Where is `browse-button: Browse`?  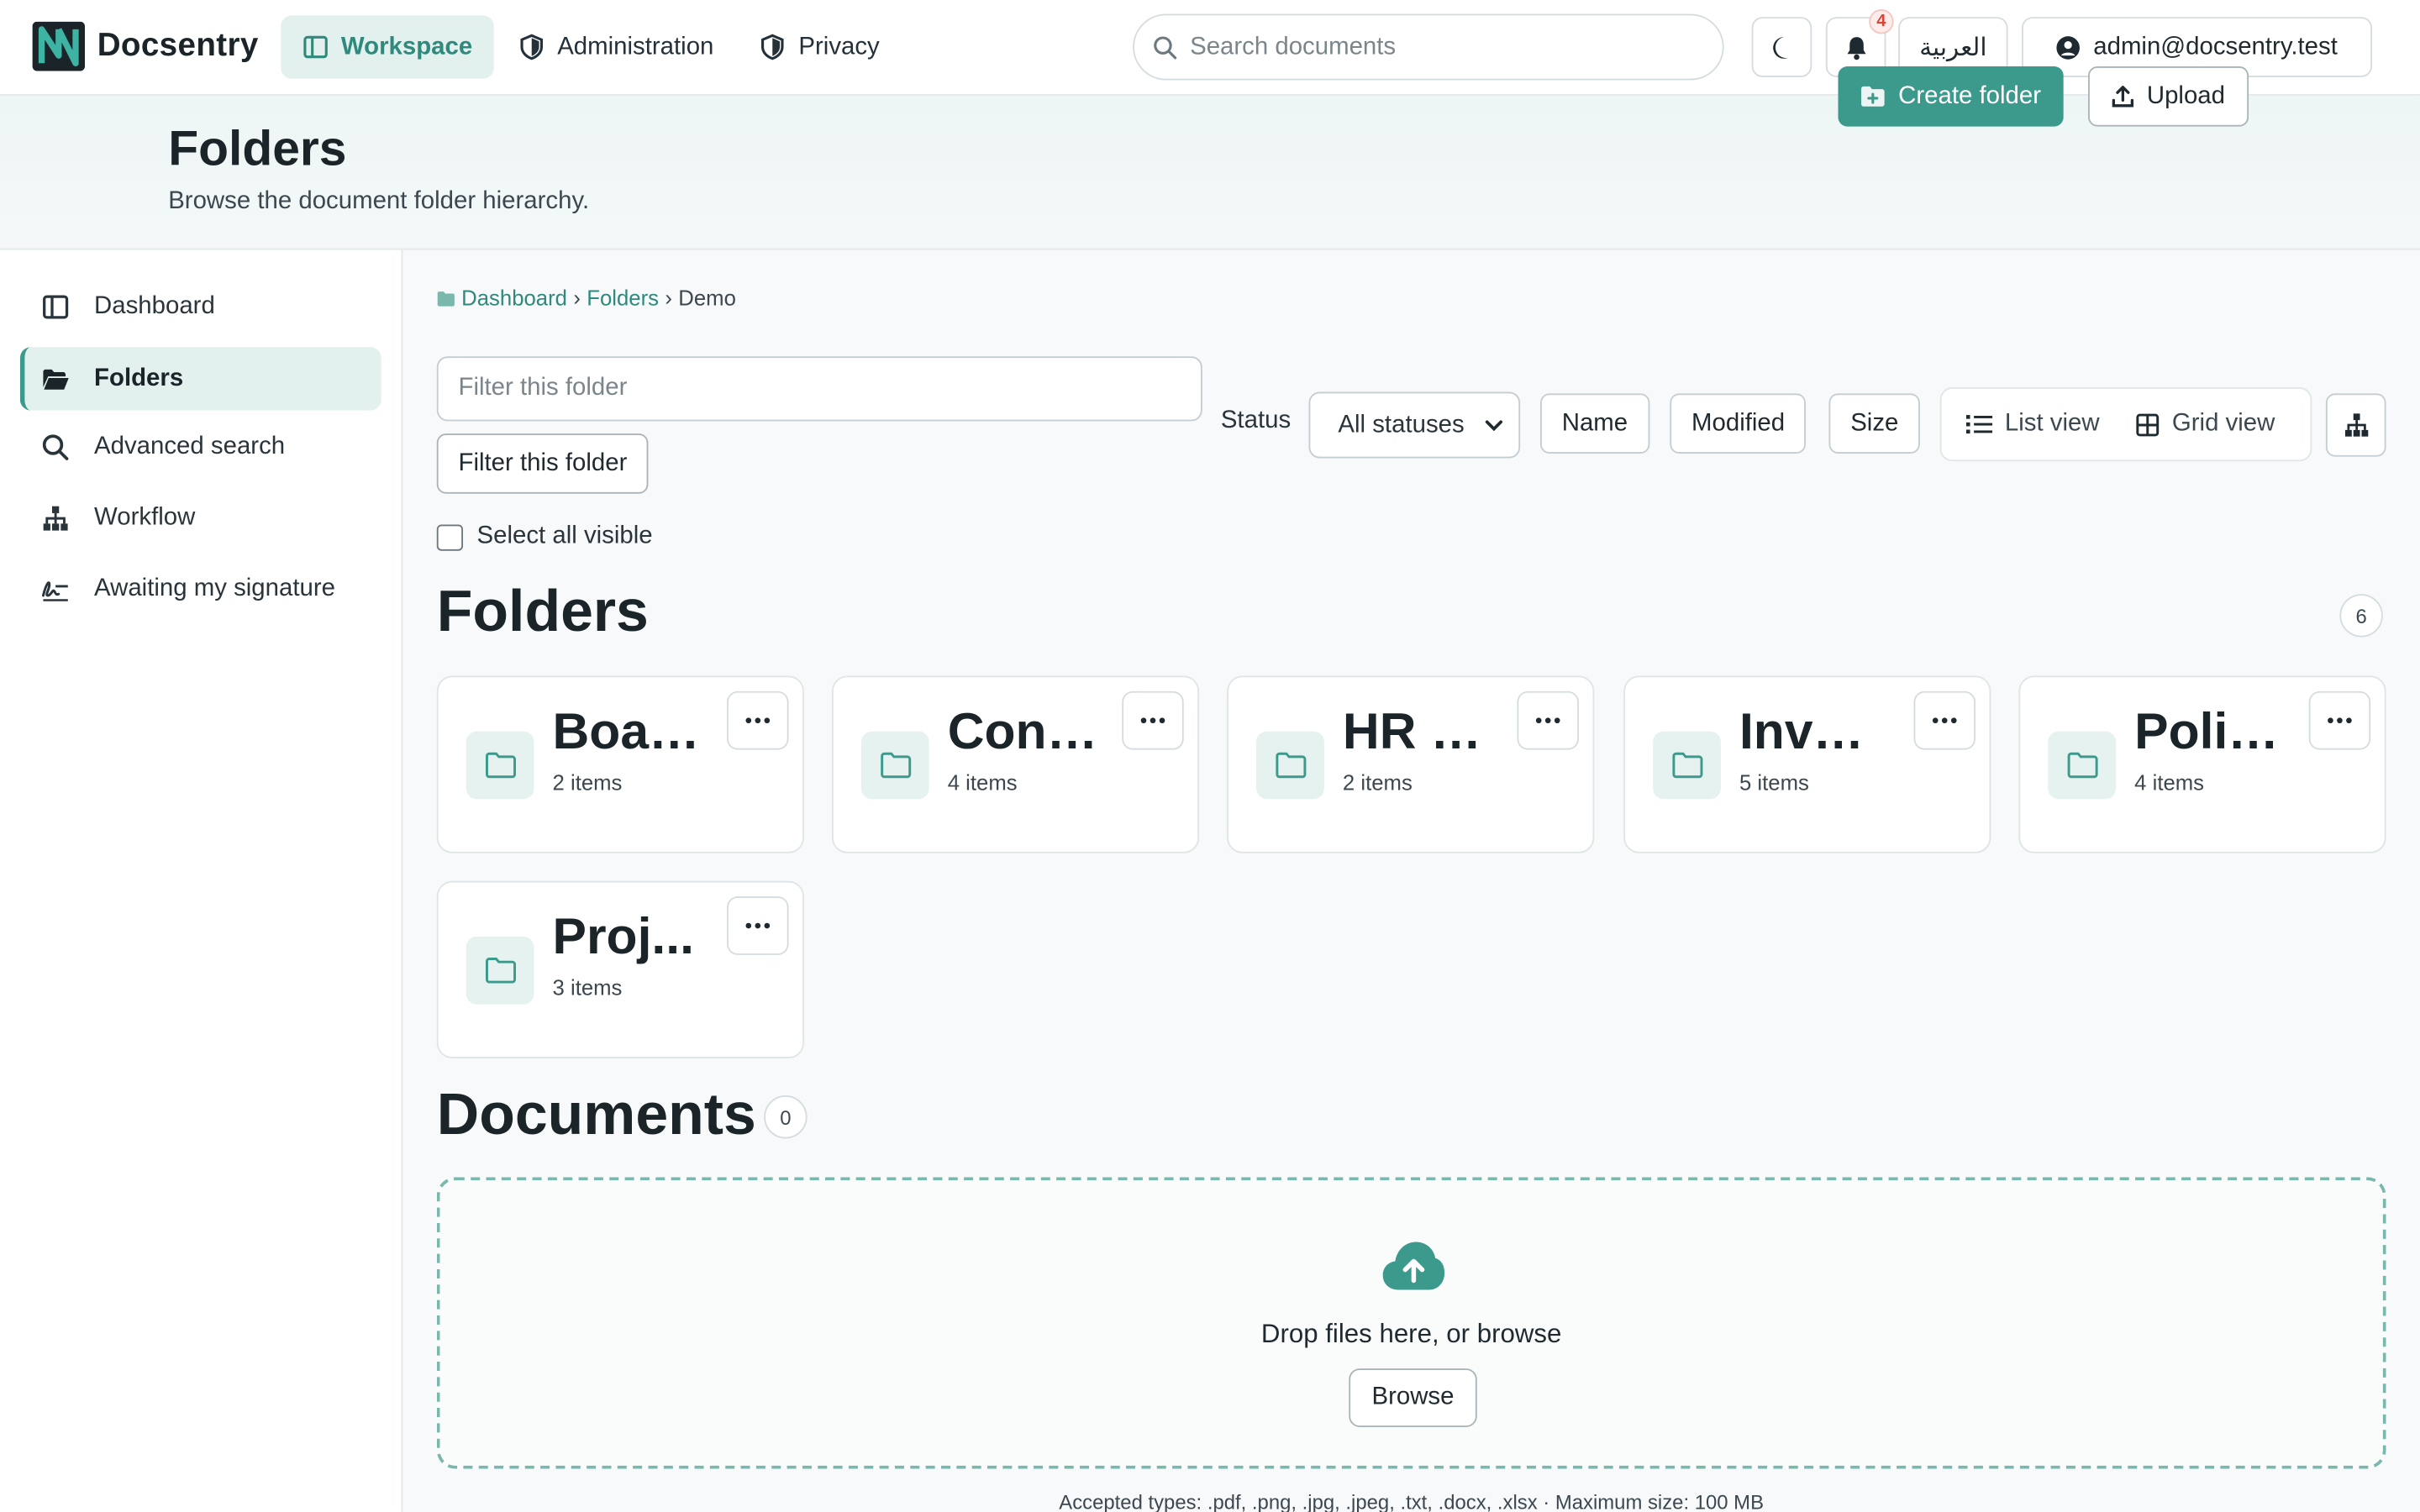 browse-button: Browse is located at coordinates (1413, 1397).